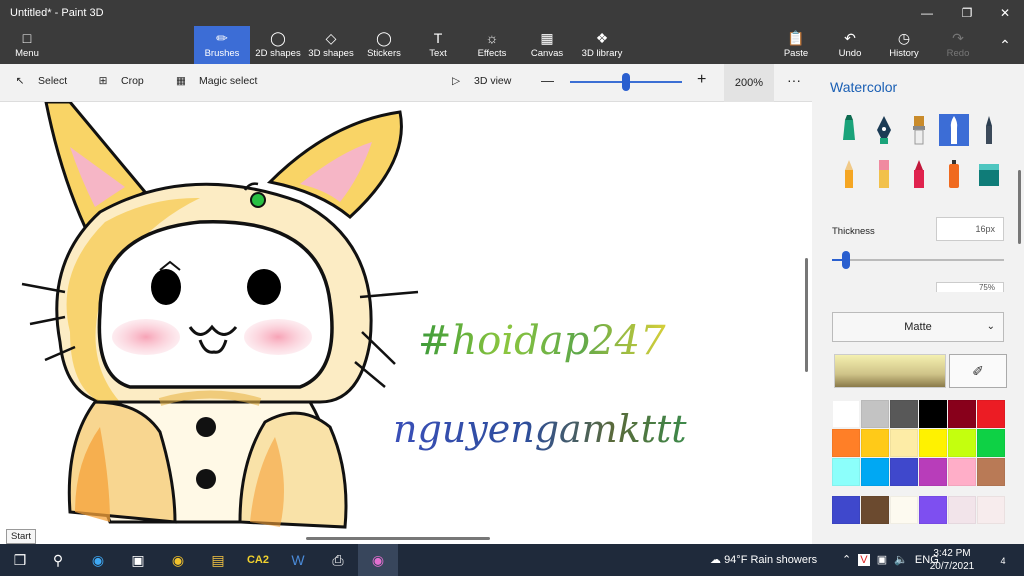 This screenshot has width=1024, height=576. What do you see at coordinates (138, 560) in the screenshot?
I see `store-icon: ▣` at bounding box center [138, 560].